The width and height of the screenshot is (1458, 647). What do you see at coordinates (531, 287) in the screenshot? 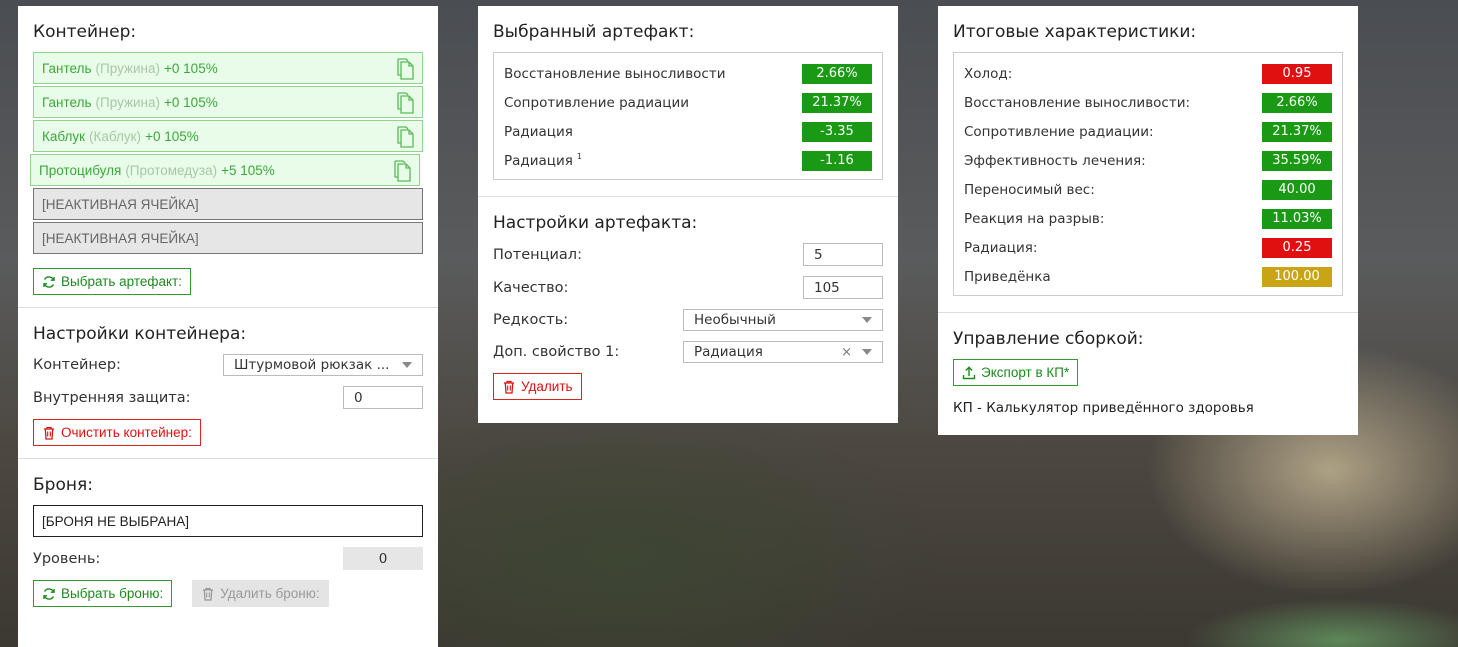
I see `quality-label: Качество:` at bounding box center [531, 287].